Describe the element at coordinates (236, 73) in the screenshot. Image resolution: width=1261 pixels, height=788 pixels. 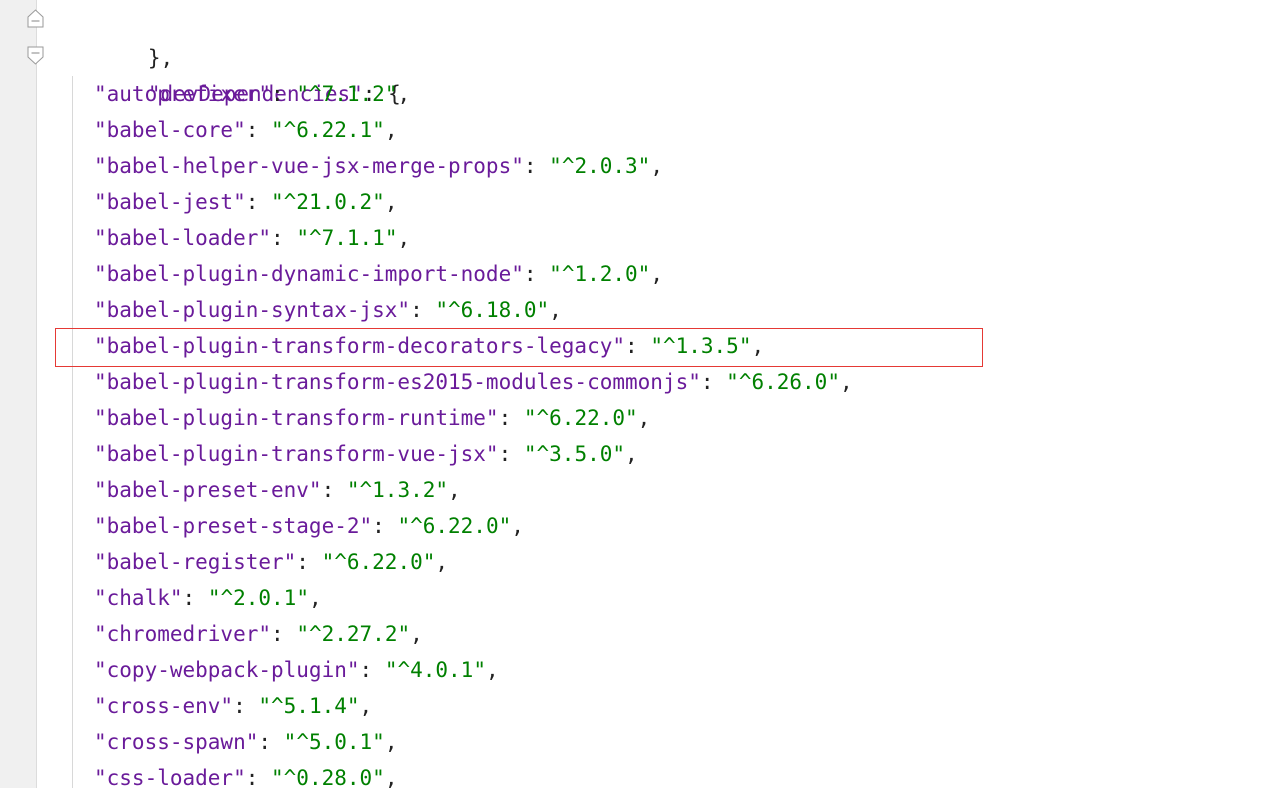
I see `code-line-devdependencies: "devDependencies": {` at that location.